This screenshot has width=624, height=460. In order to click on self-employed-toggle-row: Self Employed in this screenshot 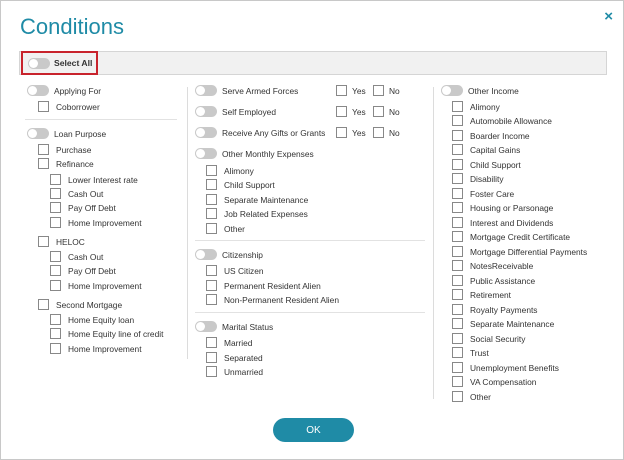, I will do `click(235, 111)`.